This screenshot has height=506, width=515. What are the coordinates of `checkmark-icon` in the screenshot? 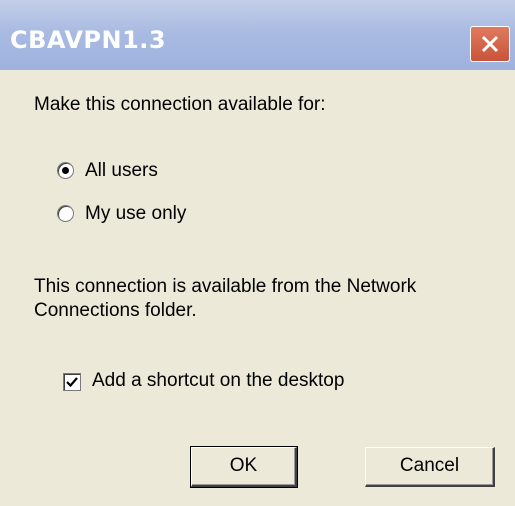 It's located at (72, 382).